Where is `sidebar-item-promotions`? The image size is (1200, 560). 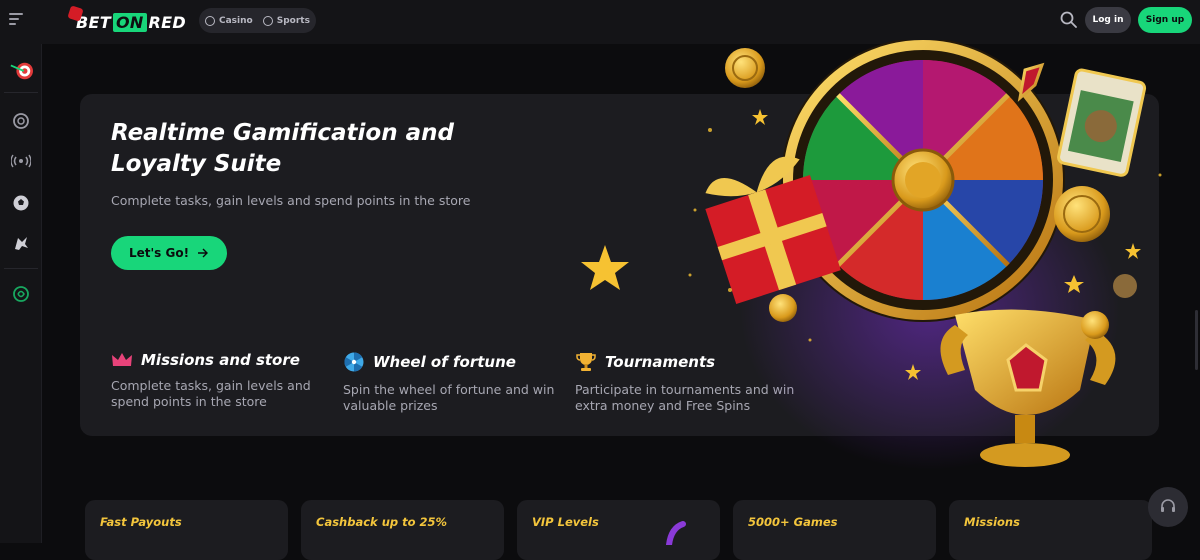
sidebar-item-promotions is located at coordinates (21, 71).